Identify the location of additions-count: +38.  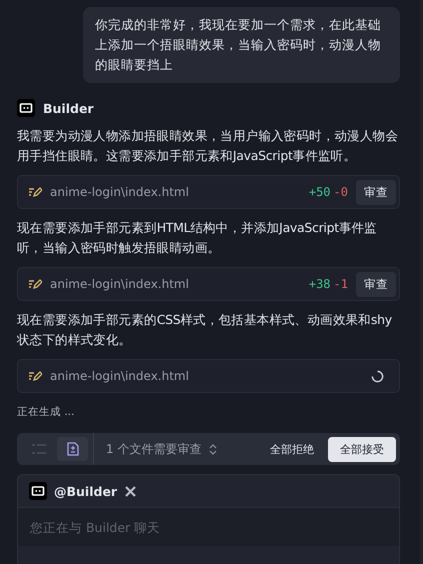
(319, 284).